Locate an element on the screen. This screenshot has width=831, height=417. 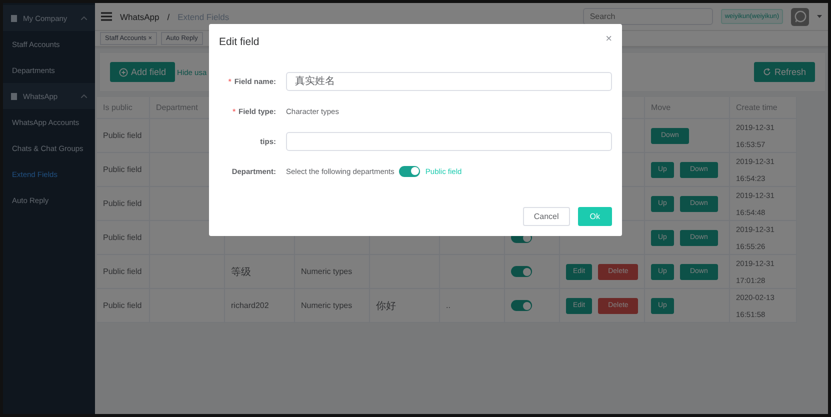
input-field: 真实姓名 is located at coordinates (449, 81).